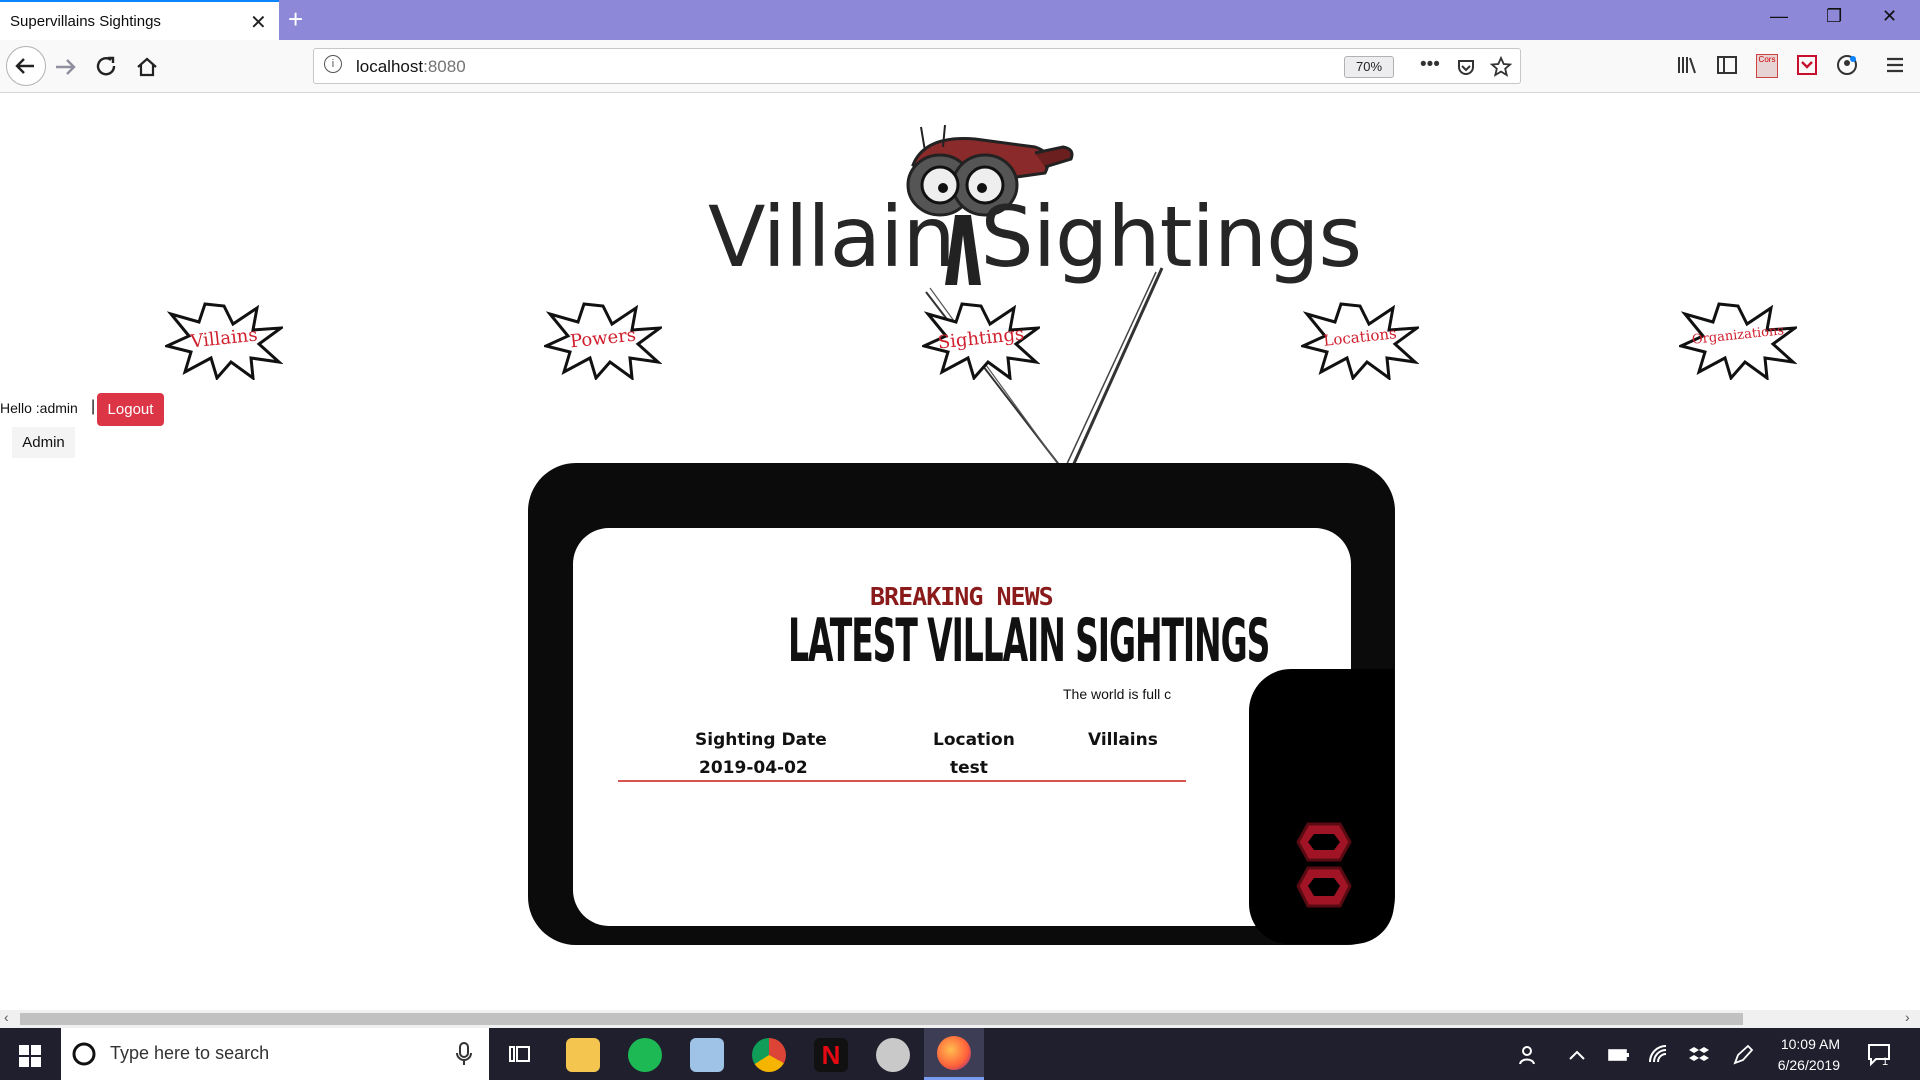 This screenshot has width=1920, height=1080. Describe the element at coordinates (1847, 65) in the screenshot. I see `account-icon` at that location.